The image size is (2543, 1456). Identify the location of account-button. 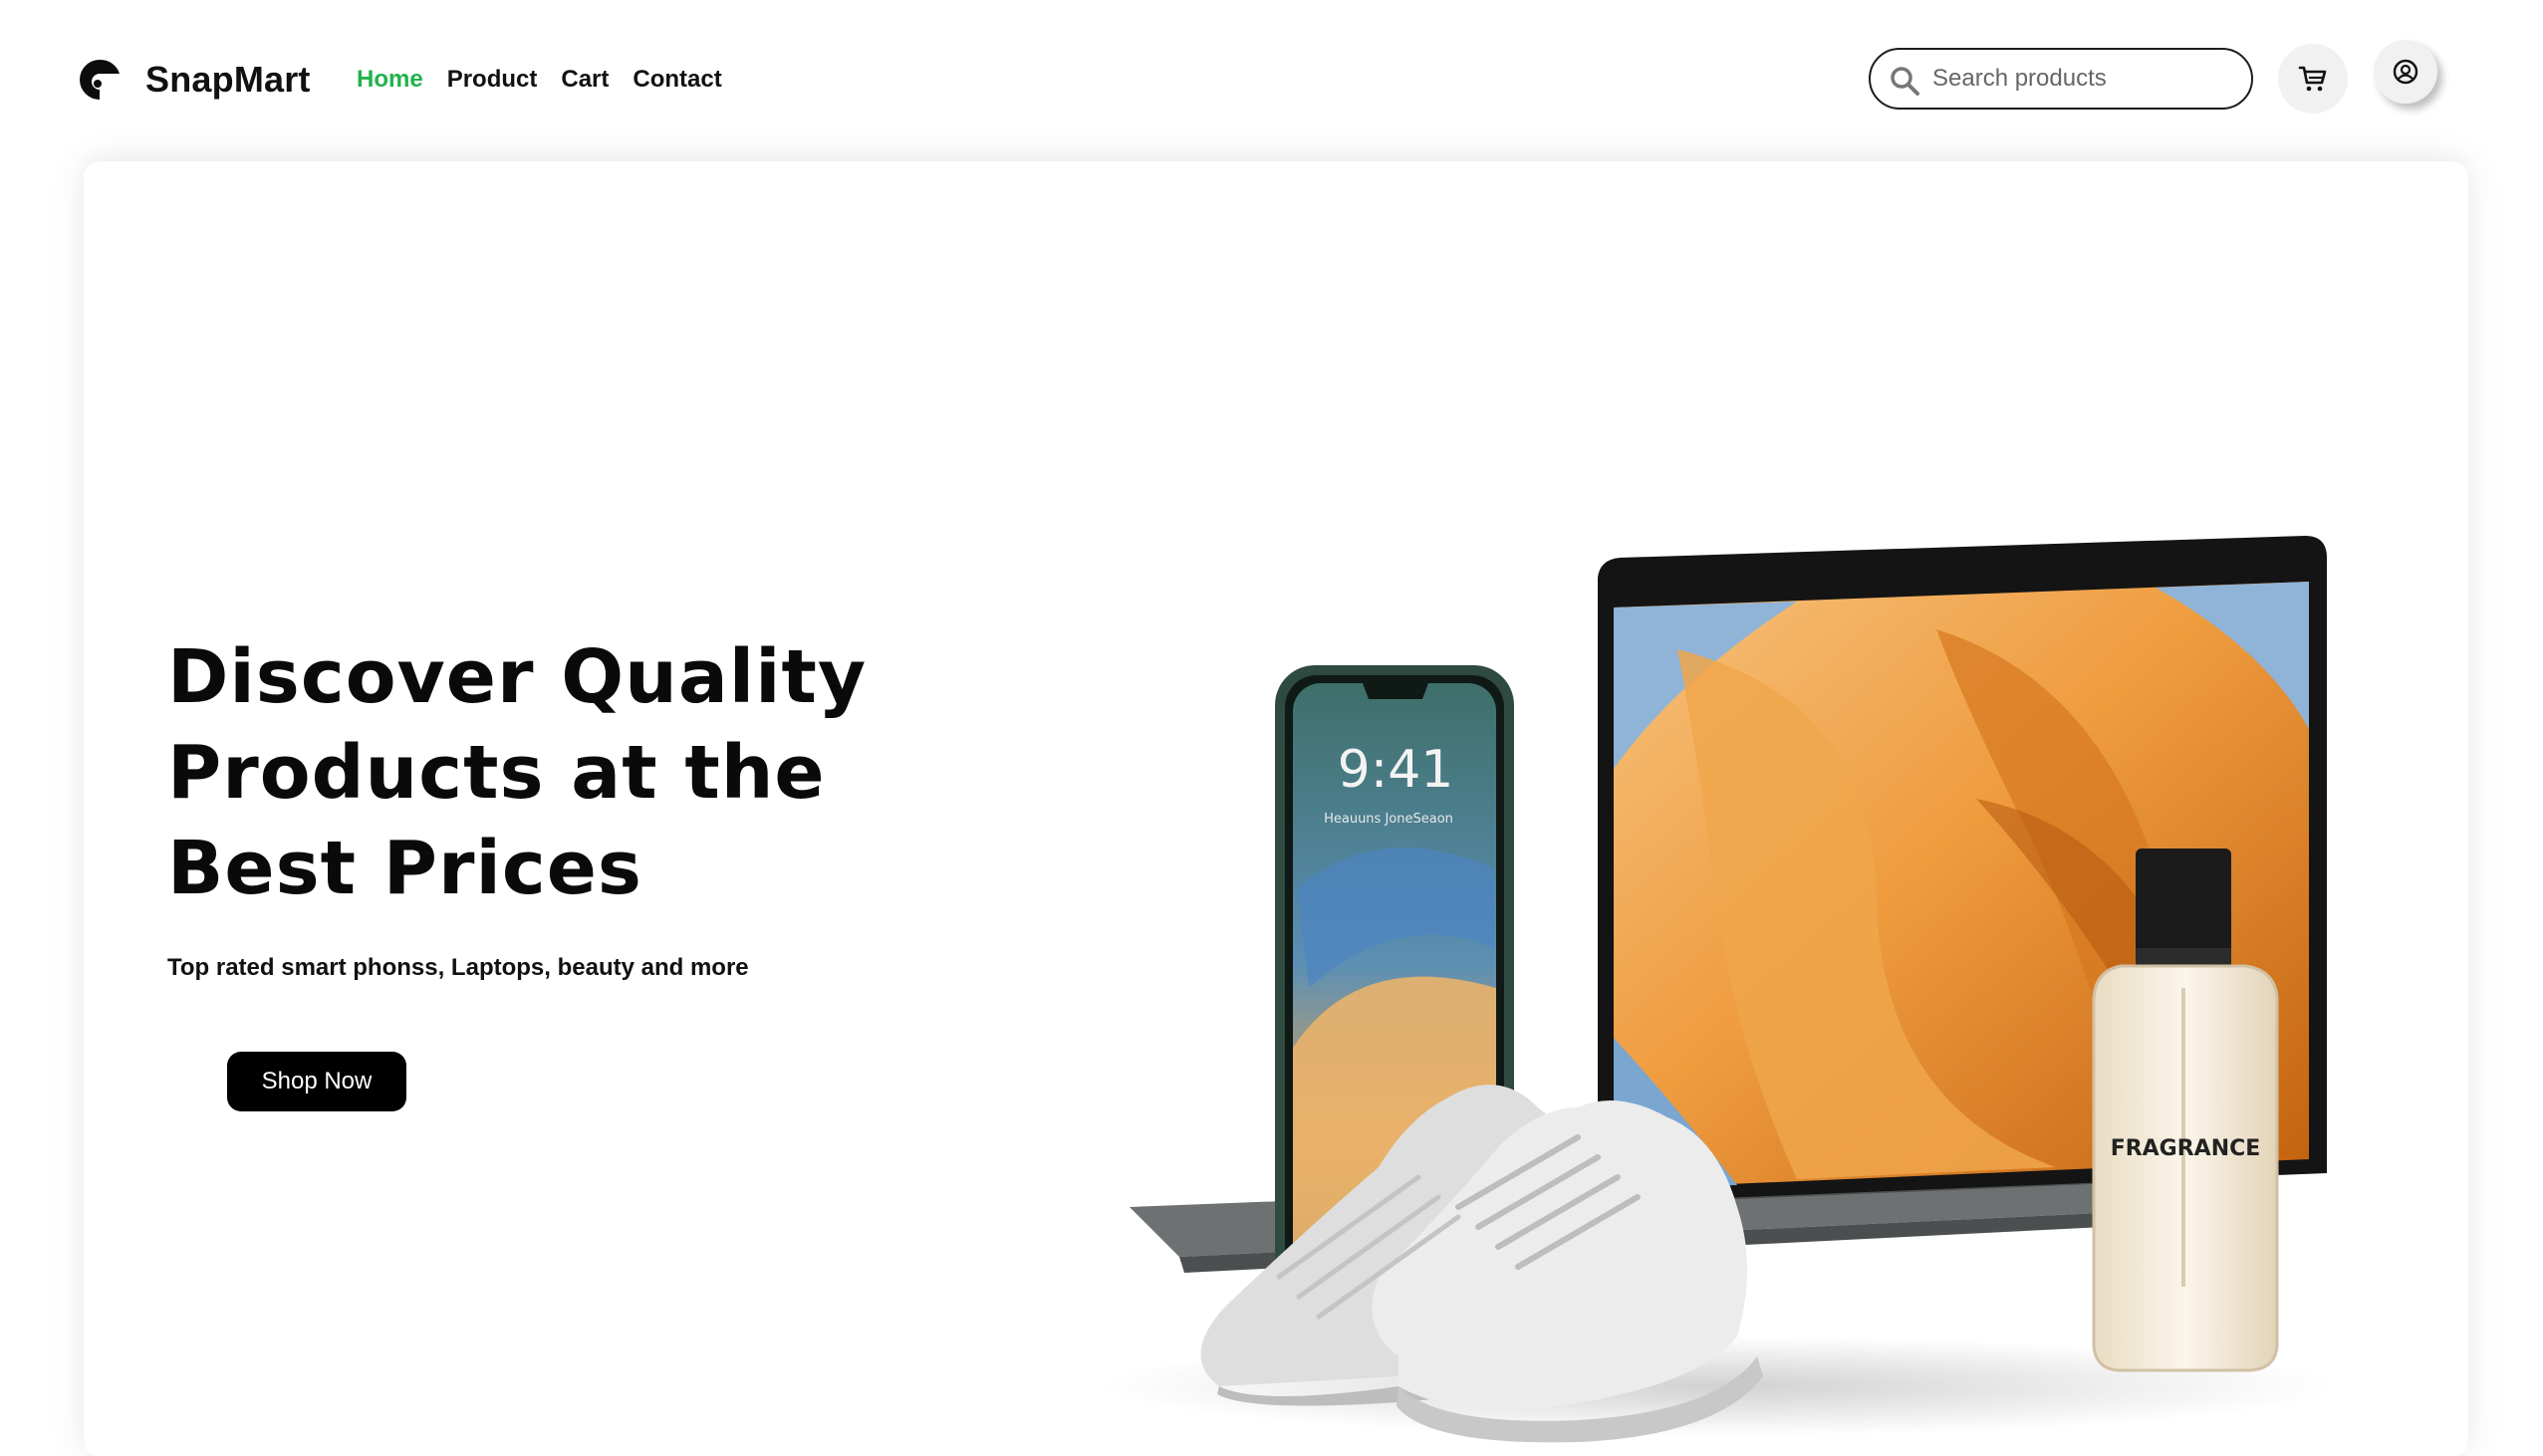
(2405, 72).